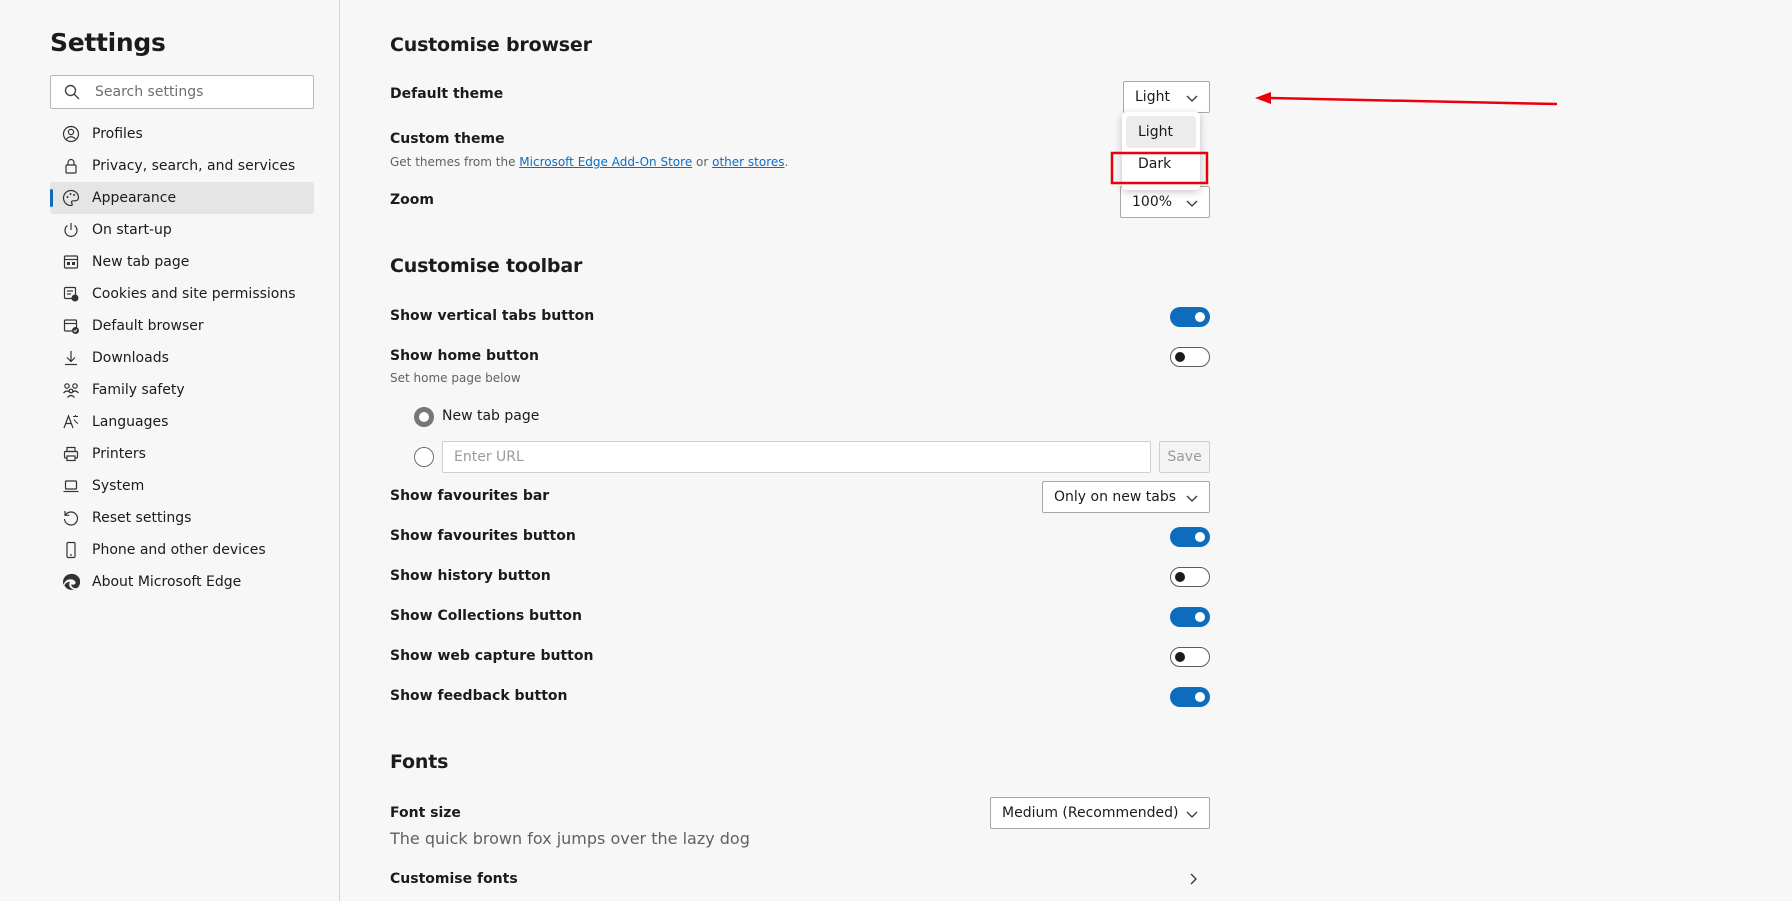 The height and width of the screenshot is (901, 1792). Describe the element at coordinates (447, 94) in the screenshot. I see `default-theme-label: Default theme` at that location.